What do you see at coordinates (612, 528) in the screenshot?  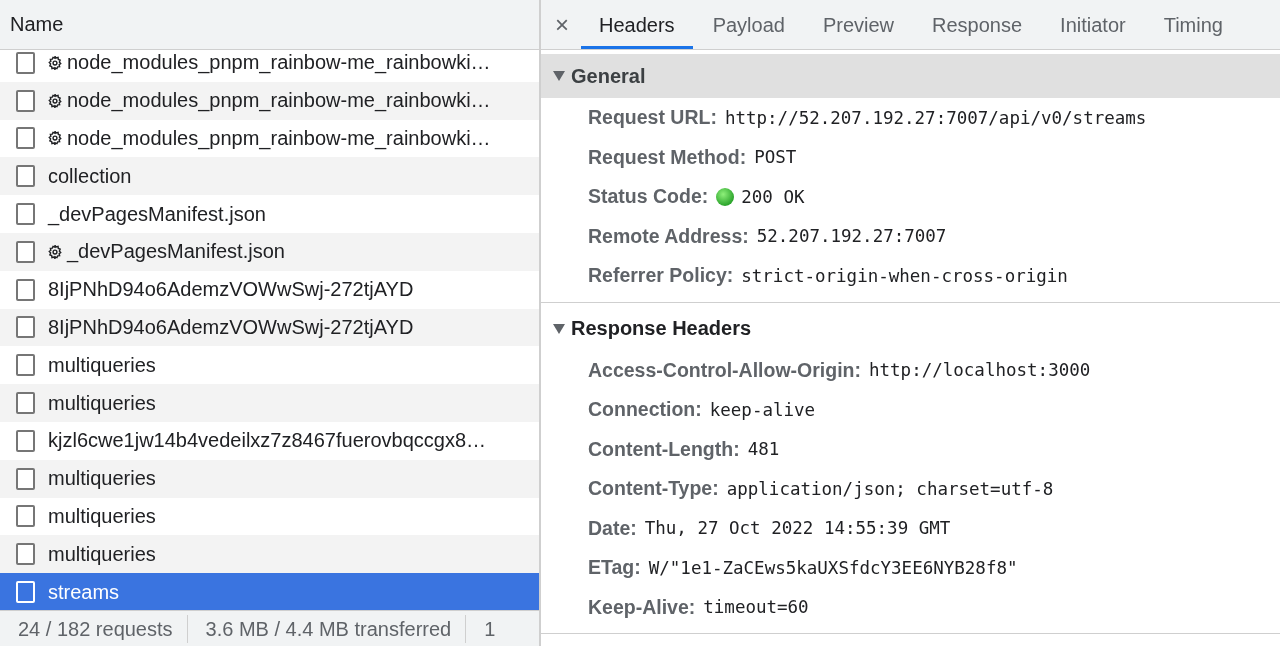 I see `header-name: Date:` at bounding box center [612, 528].